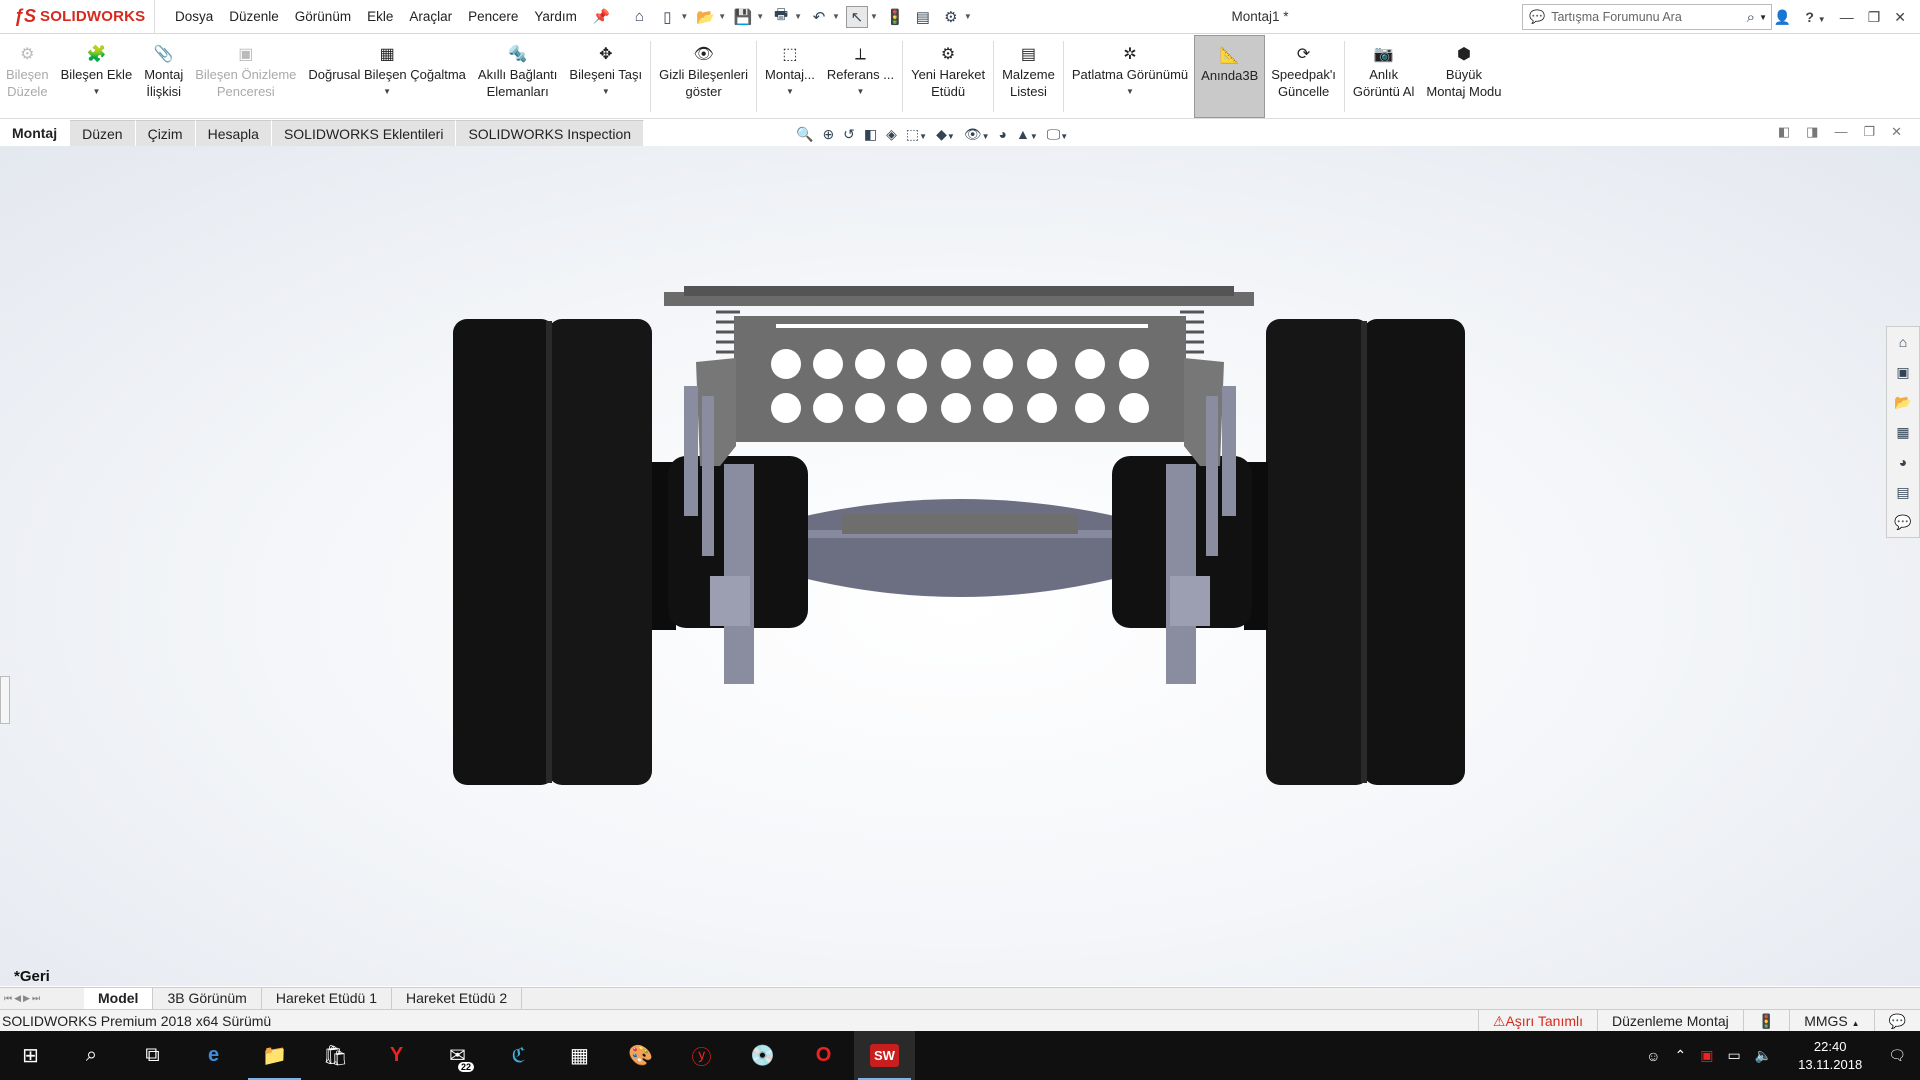  What do you see at coordinates (667, 17) in the screenshot?
I see `new-document-icon: ▯` at bounding box center [667, 17].